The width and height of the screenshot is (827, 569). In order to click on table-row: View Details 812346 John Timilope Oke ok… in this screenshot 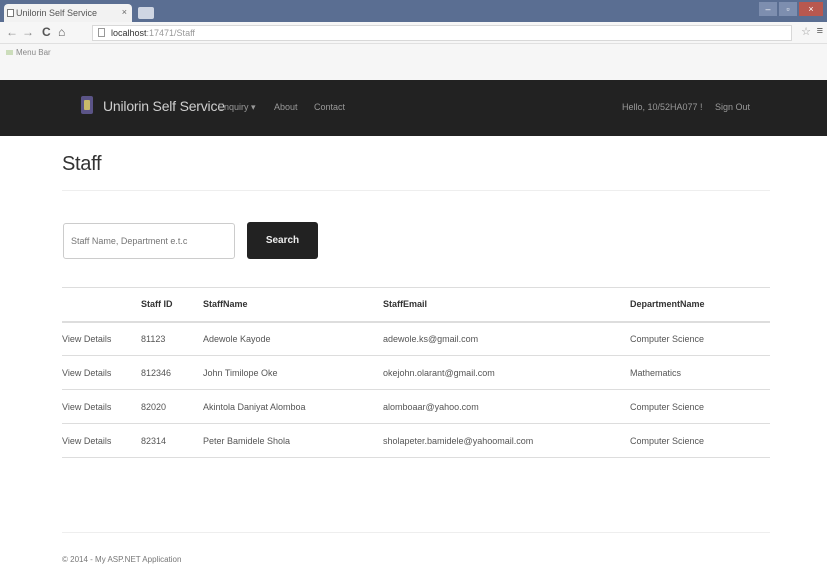, I will do `click(416, 372)`.